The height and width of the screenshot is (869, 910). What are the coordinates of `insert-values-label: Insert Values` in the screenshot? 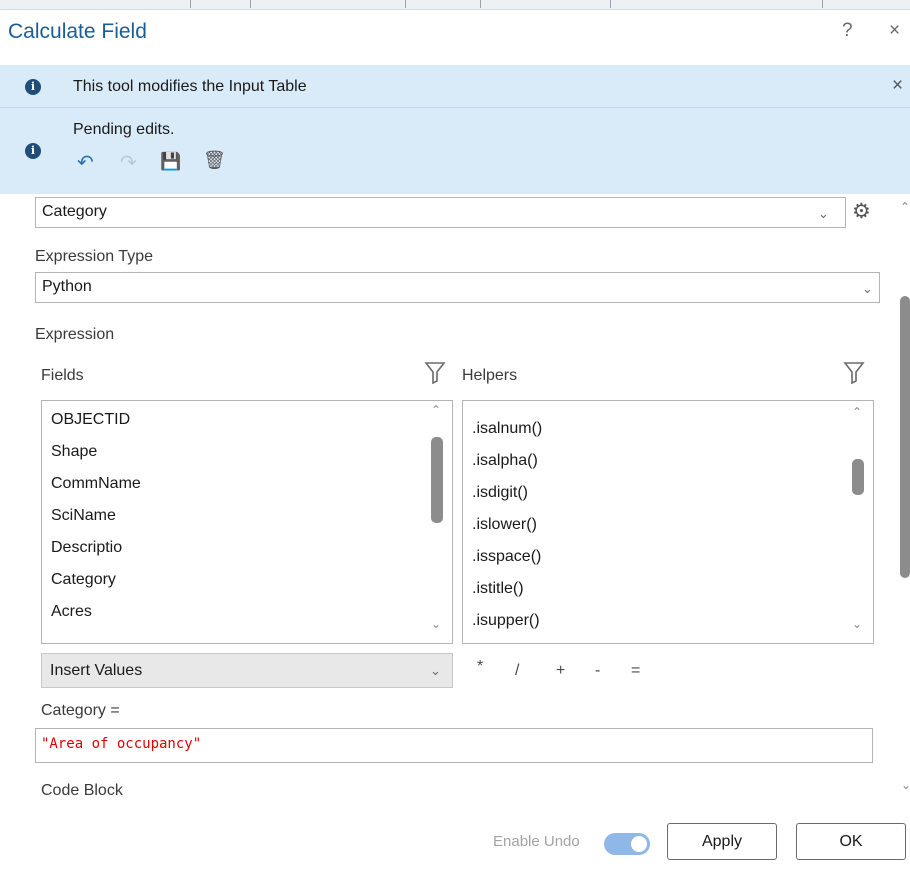 It's located at (96, 670).